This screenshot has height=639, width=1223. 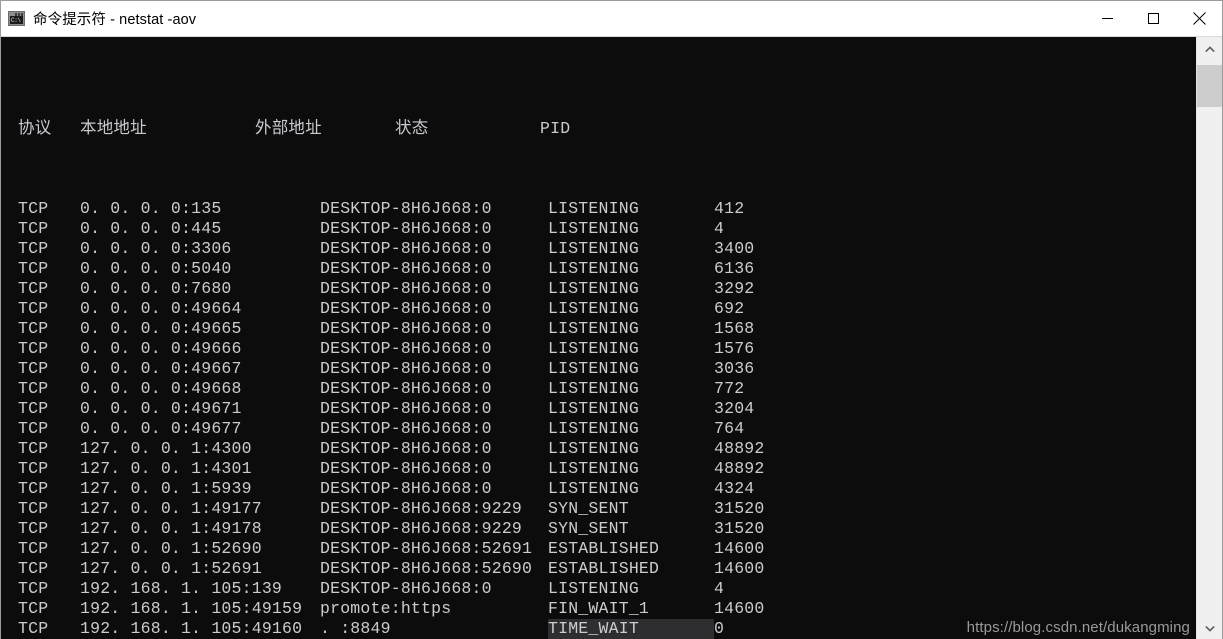 What do you see at coordinates (1209, 86) in the screenshot?
I see `scroll-thumb` at bounding box center [1209, 86].